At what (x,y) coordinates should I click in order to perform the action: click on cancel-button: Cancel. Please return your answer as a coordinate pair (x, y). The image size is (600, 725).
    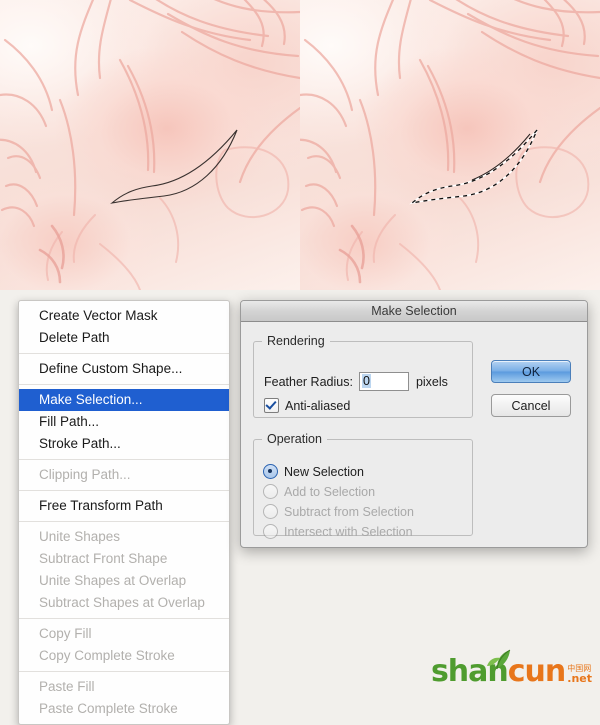
    Looking at the image, I should click on (531, 405).